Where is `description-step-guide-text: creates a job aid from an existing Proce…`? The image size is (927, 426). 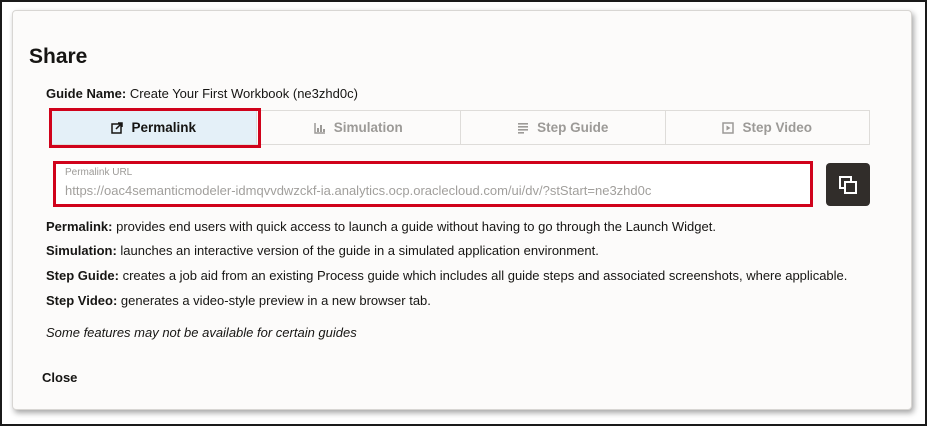 description-step-guide-text: creates a job aid from an existing Proce… is located at coordinates (485, 275).